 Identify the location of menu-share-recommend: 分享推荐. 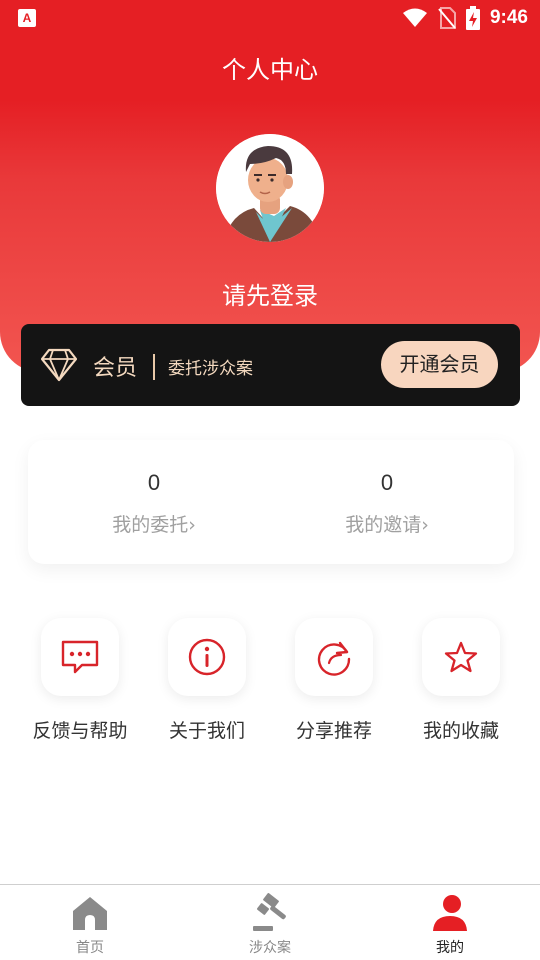
(334, 680).